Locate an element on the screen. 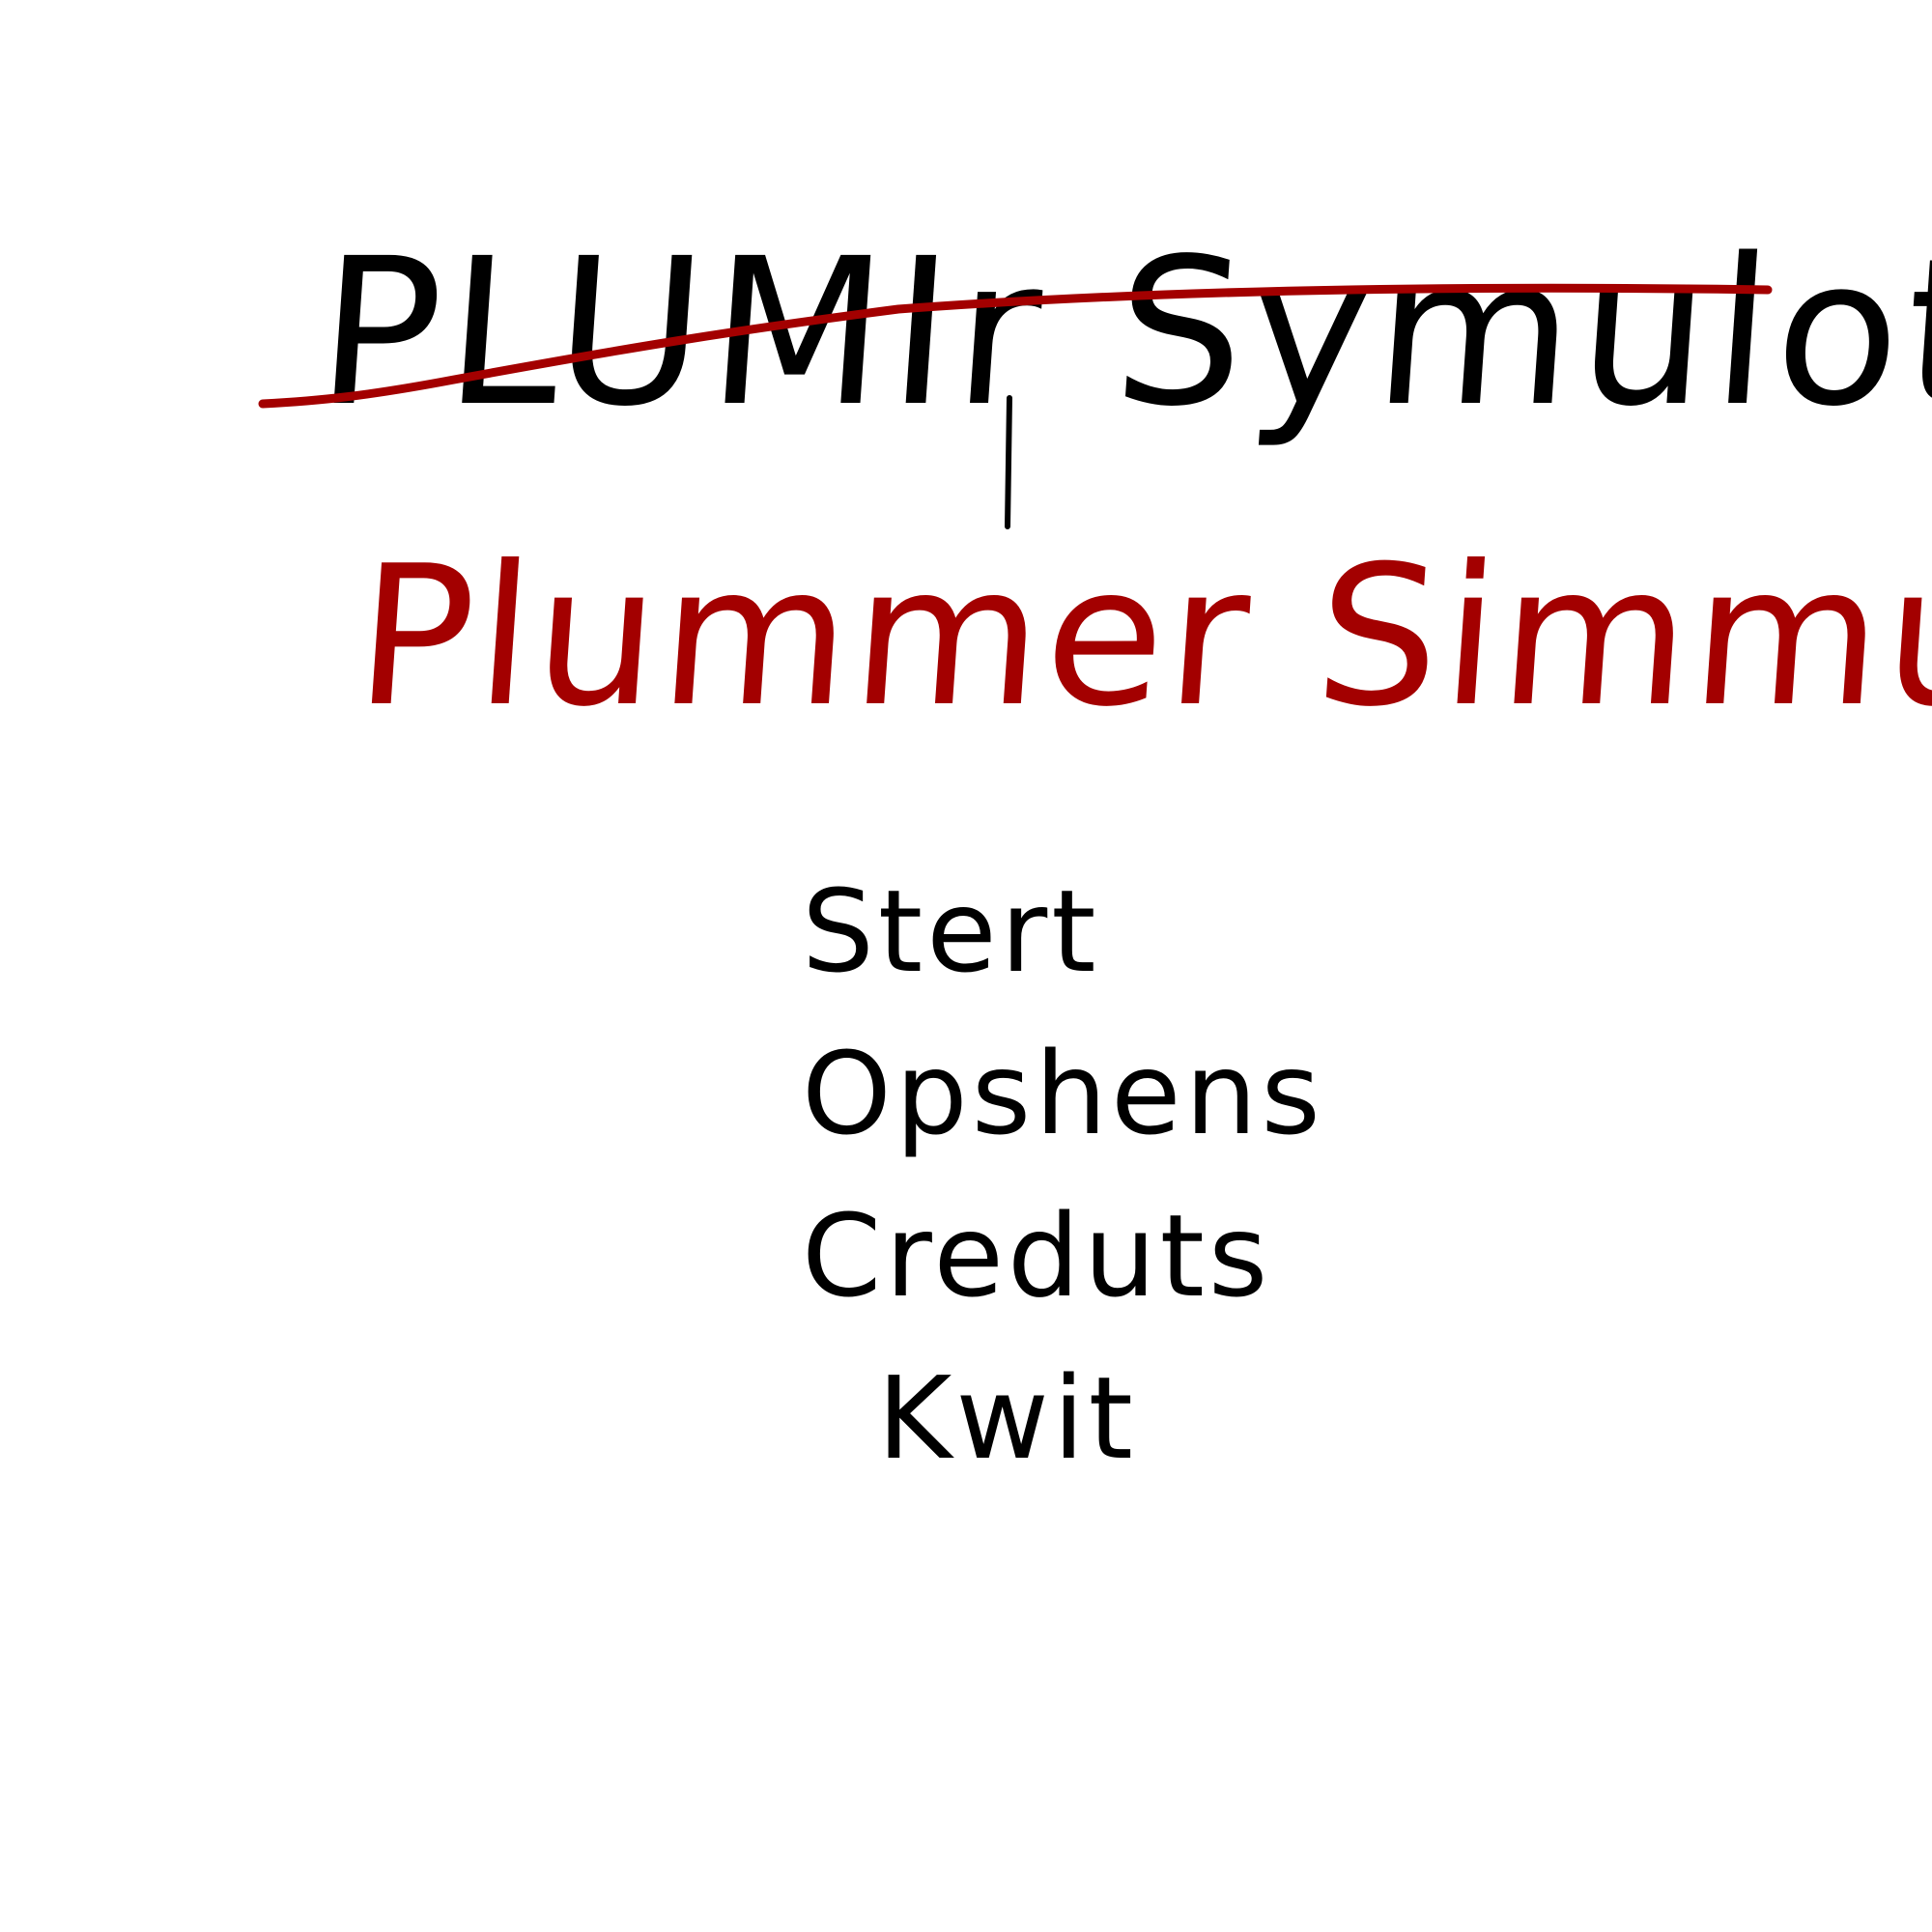 The width and height of the screenshot is (1932, 1932). menu-item-credits: Creduts is located at coordinates (1091, 1256).